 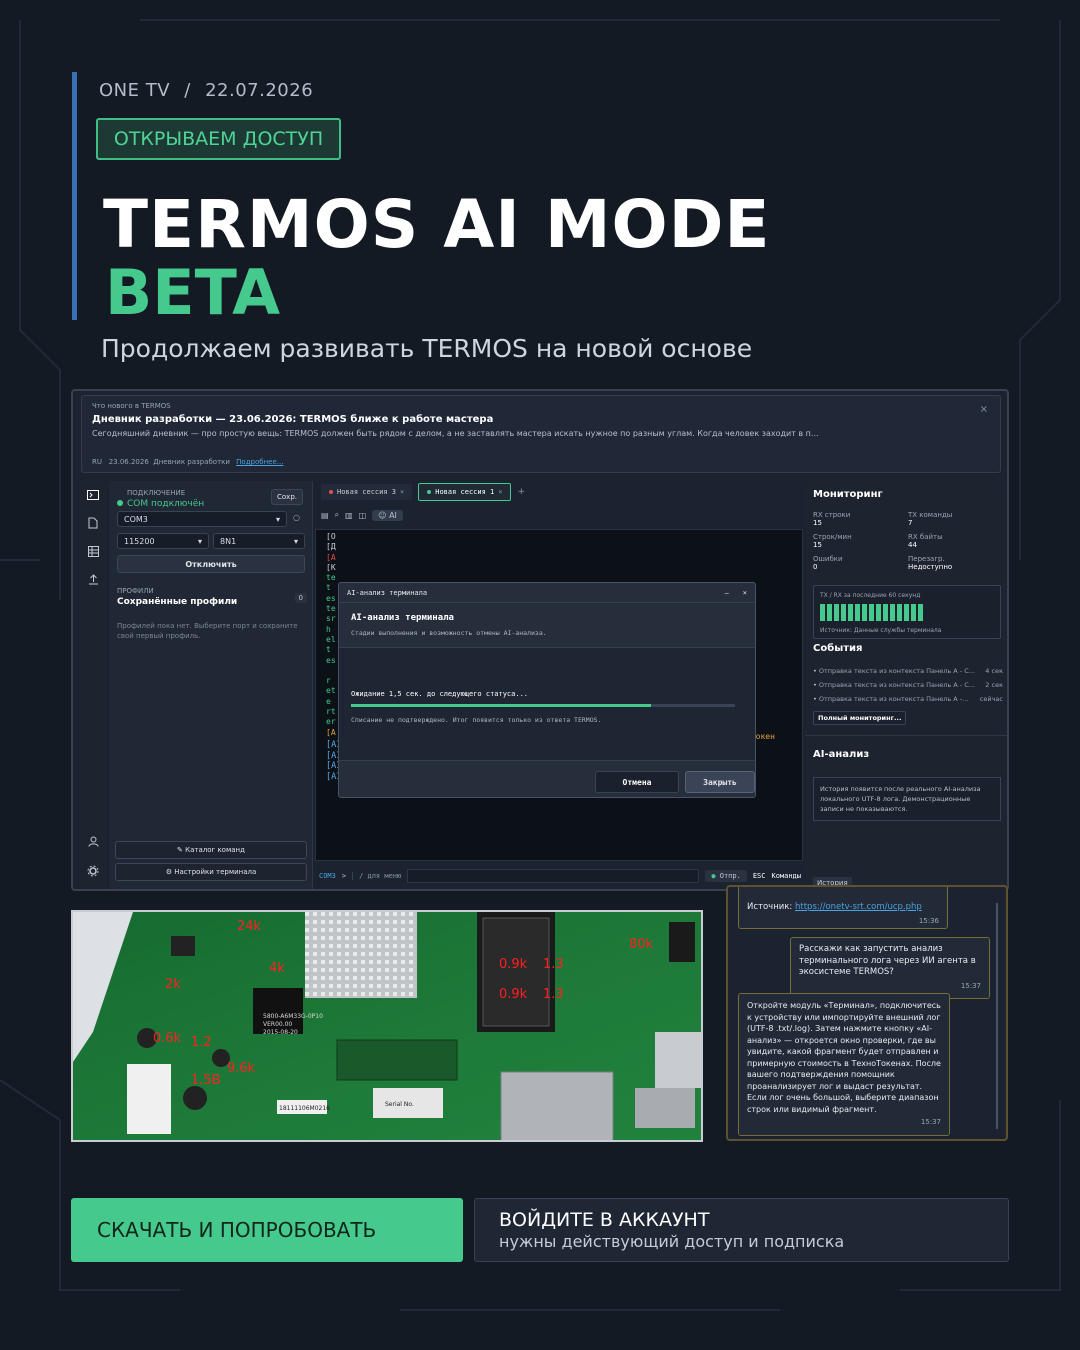 I want to click on document-icon, so click(x=93, y=523).